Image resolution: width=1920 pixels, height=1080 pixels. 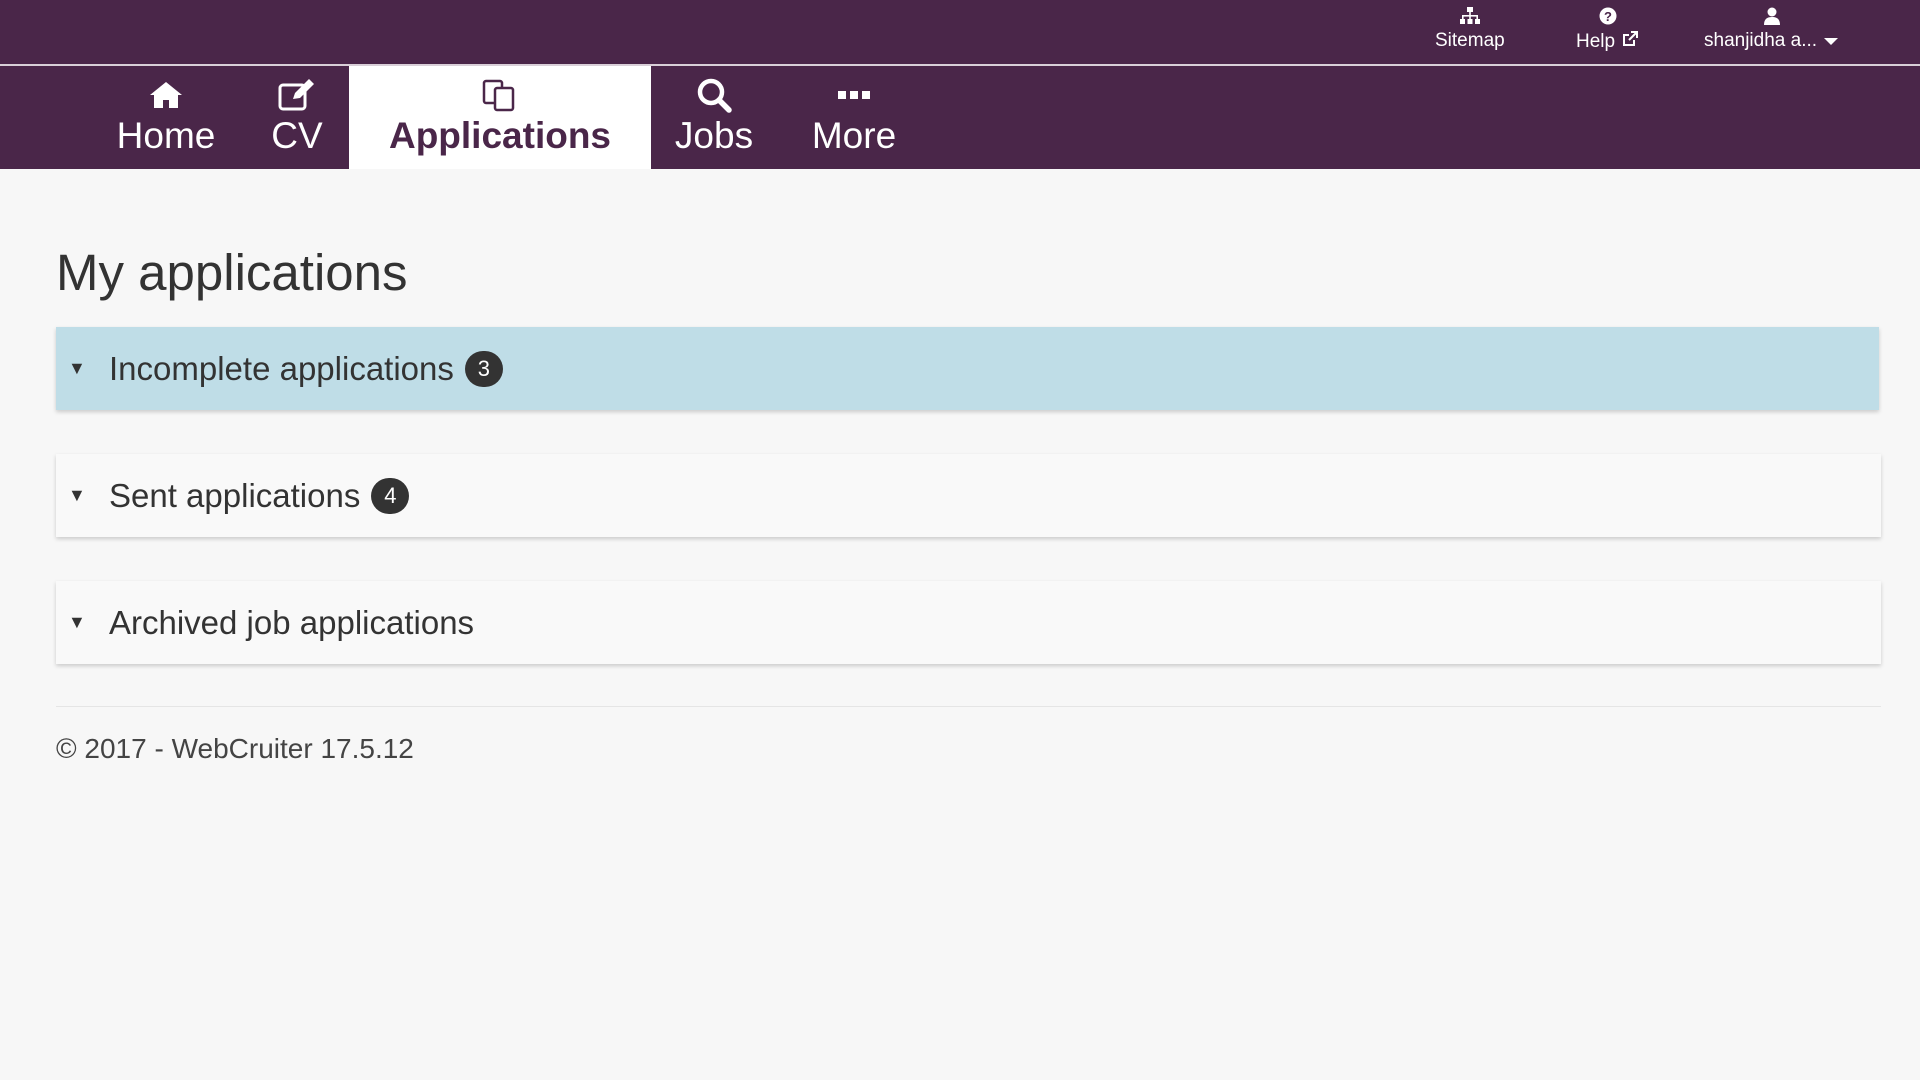 I want to click on caret-down-icon, so click(x=1831, y=41).